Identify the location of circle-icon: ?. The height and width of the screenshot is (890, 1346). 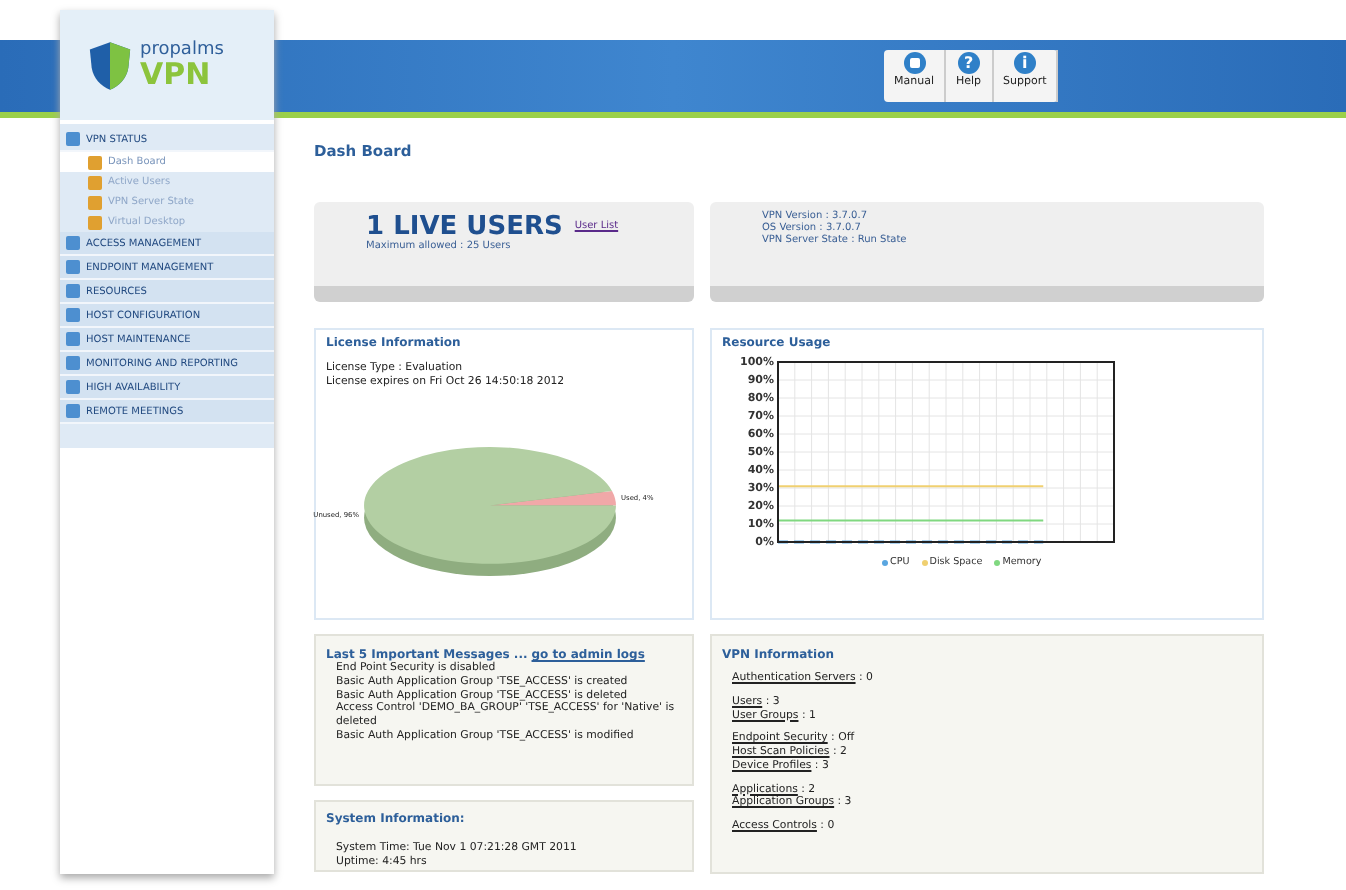
(968, 63).